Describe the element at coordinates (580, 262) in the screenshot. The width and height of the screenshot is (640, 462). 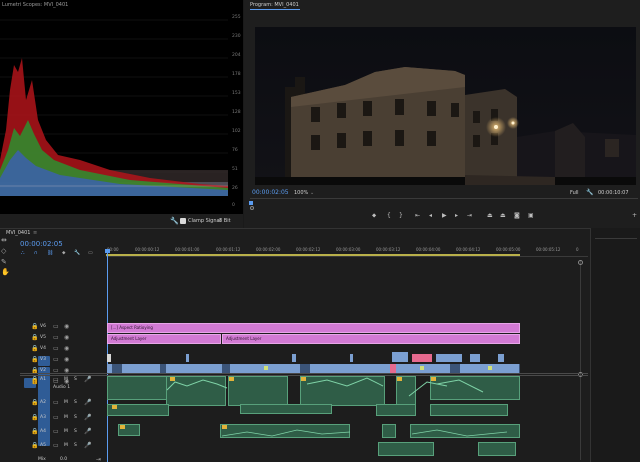
I see `scroll-handle` at that location.